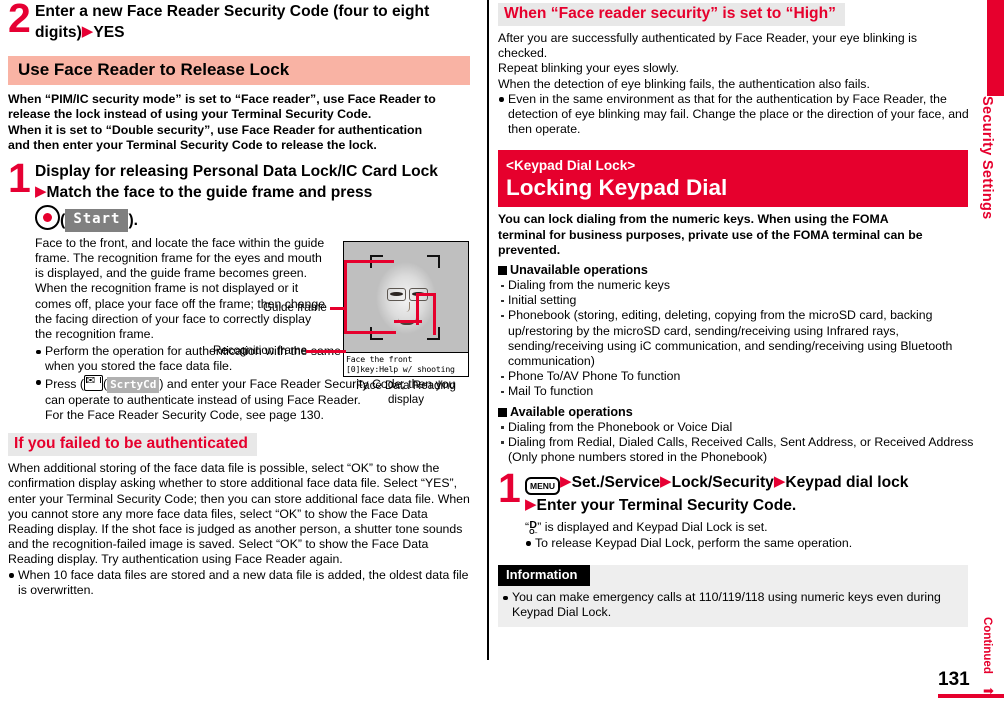  Describe the element at coordinates (133, 384) in the screenshot. I see `scrtycd-softkey-icon: ScrtyCd` at that location.